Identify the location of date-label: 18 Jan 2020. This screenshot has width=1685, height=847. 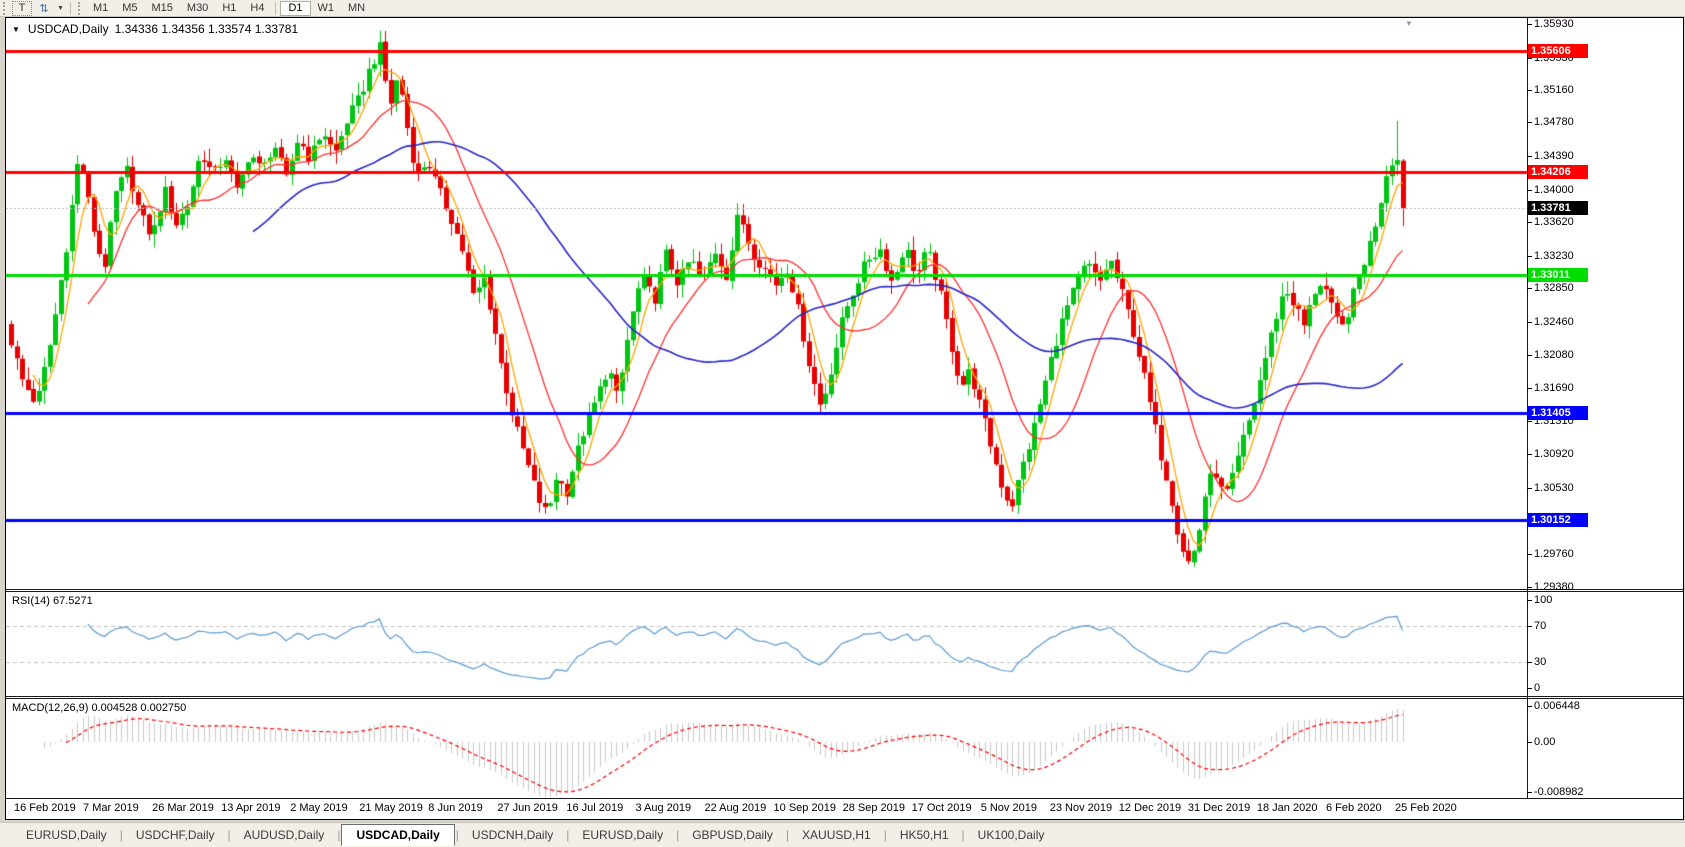
(1287, 808).